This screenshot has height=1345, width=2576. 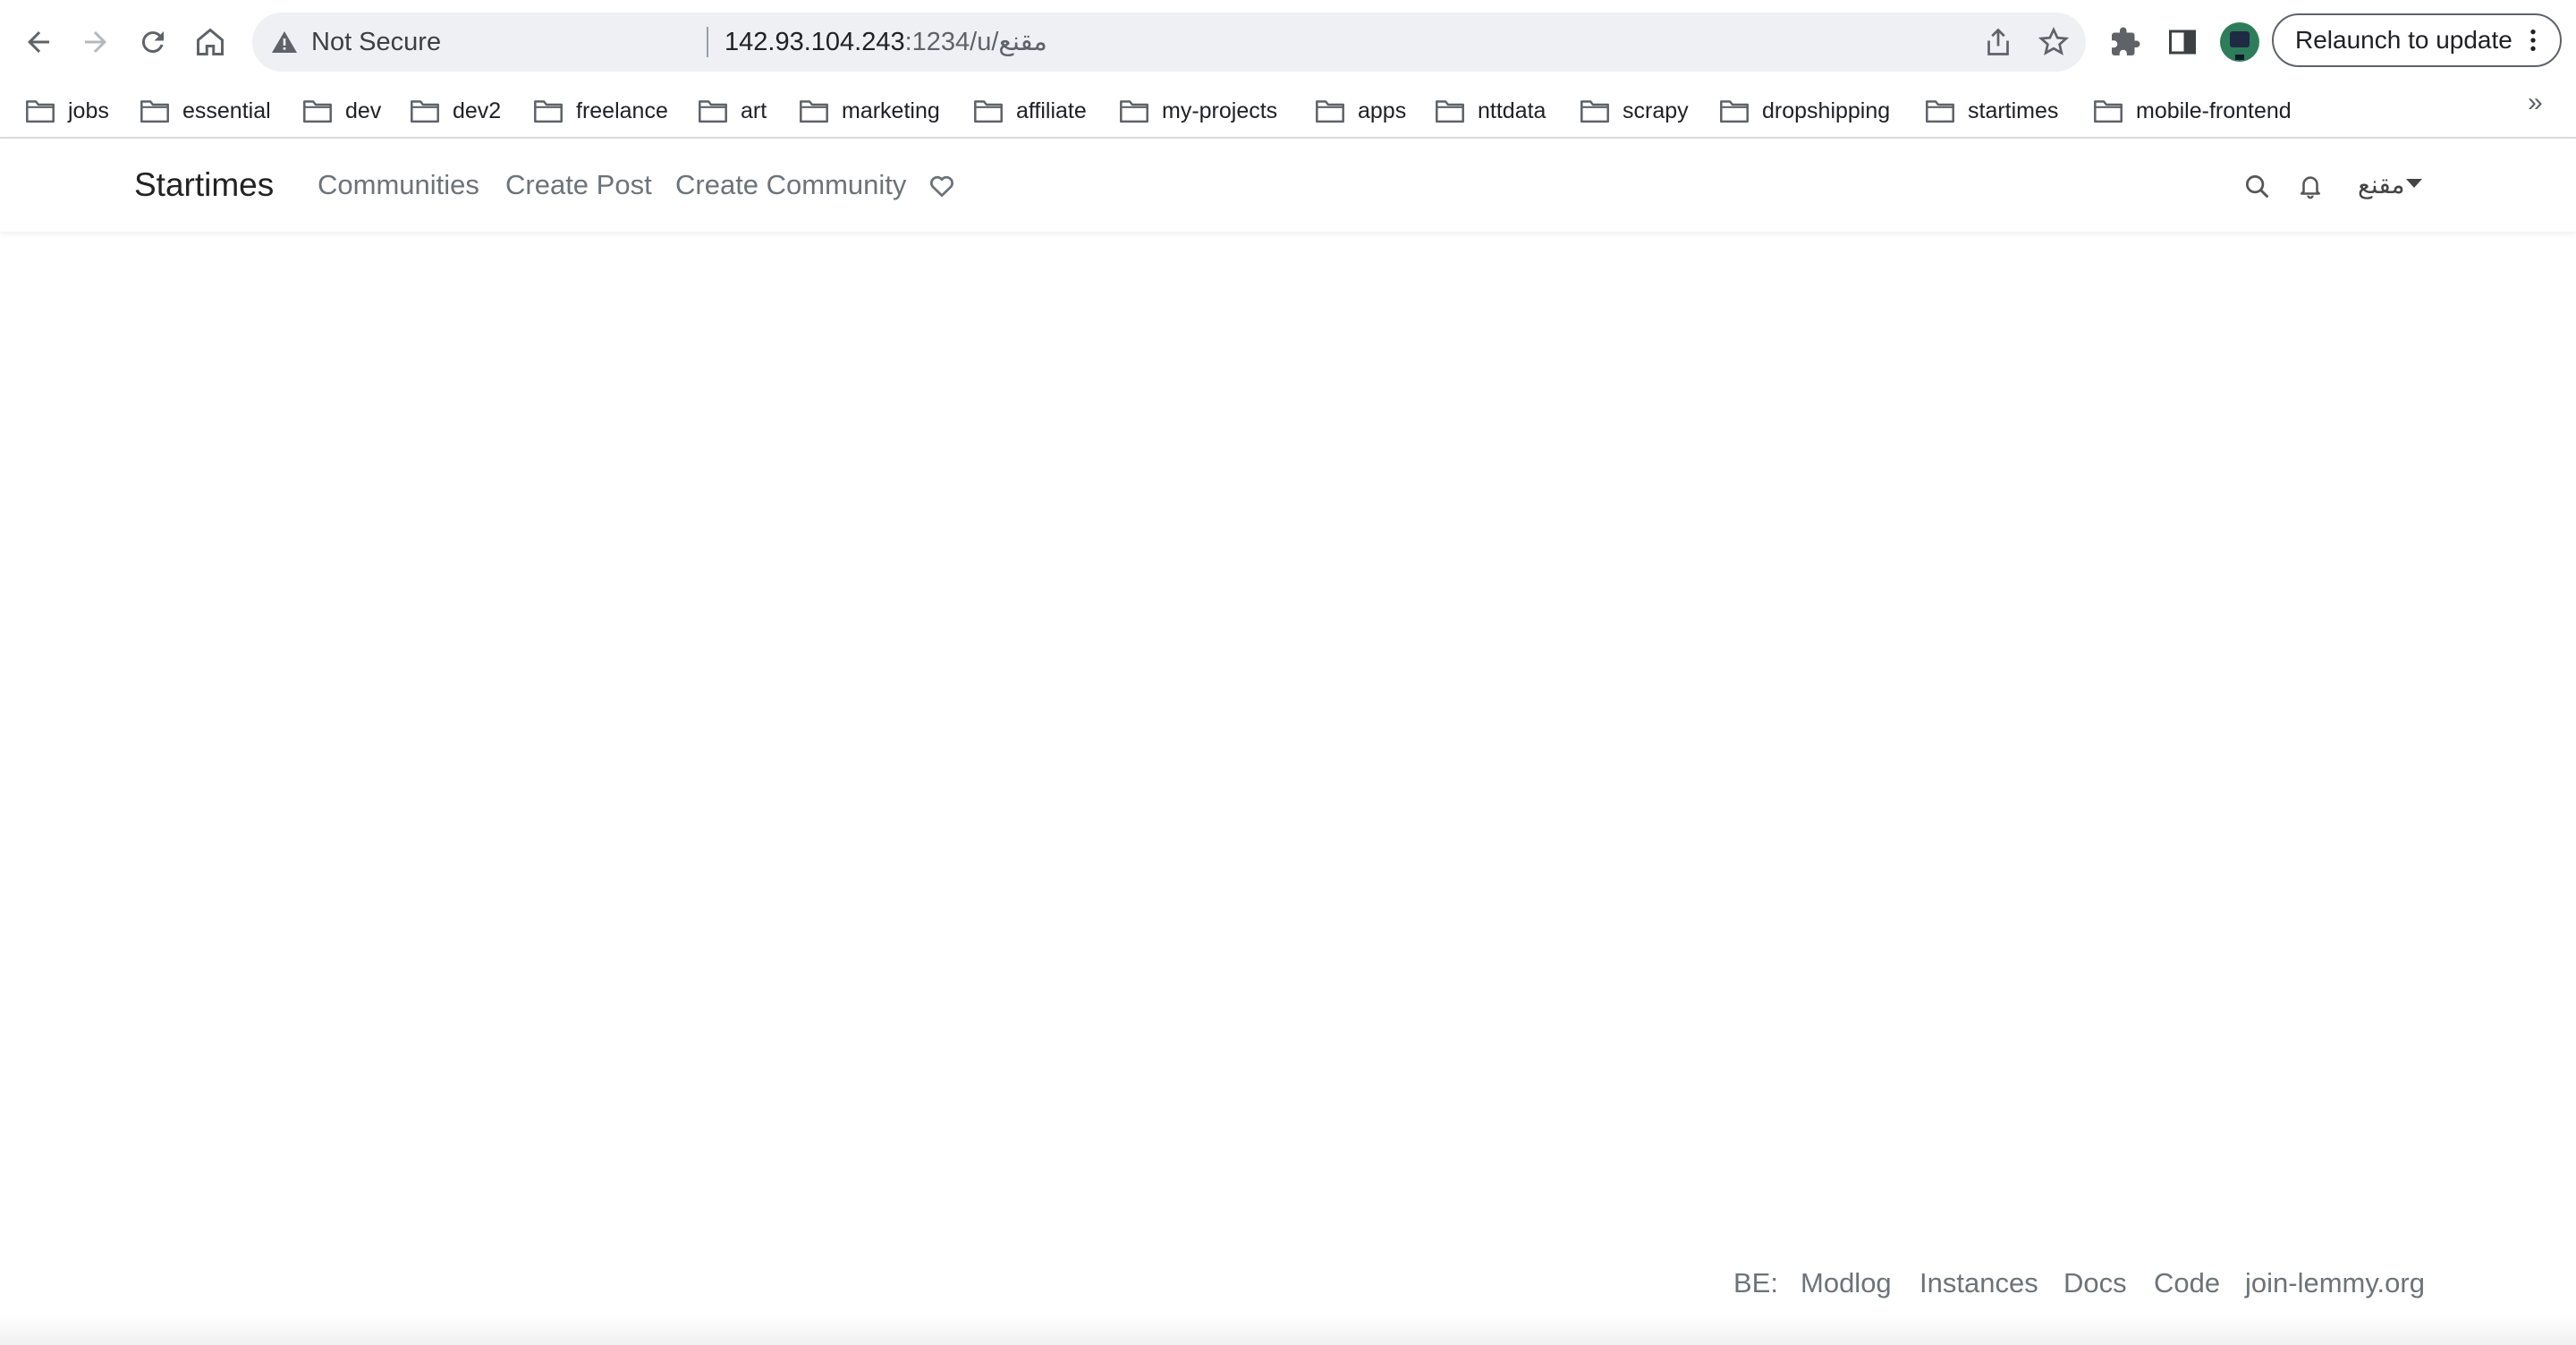 I want to click on bookmark-affiliate: affiliate, so click(x=1030, y=111).